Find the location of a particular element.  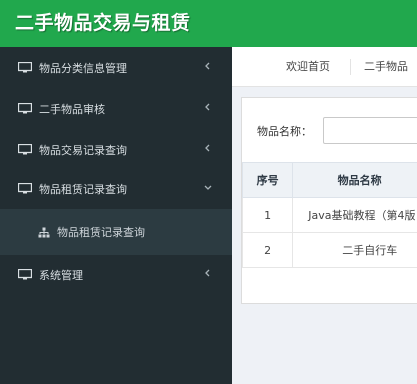

top-header: 二手物品交易与租赁 is located at coordinates (208, 23).